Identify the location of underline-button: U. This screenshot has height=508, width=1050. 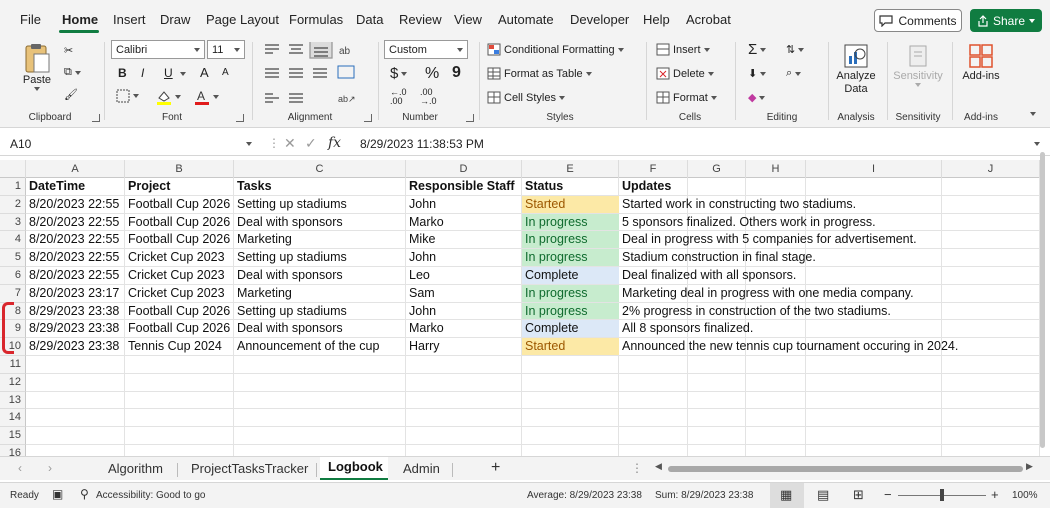
(168, 73).